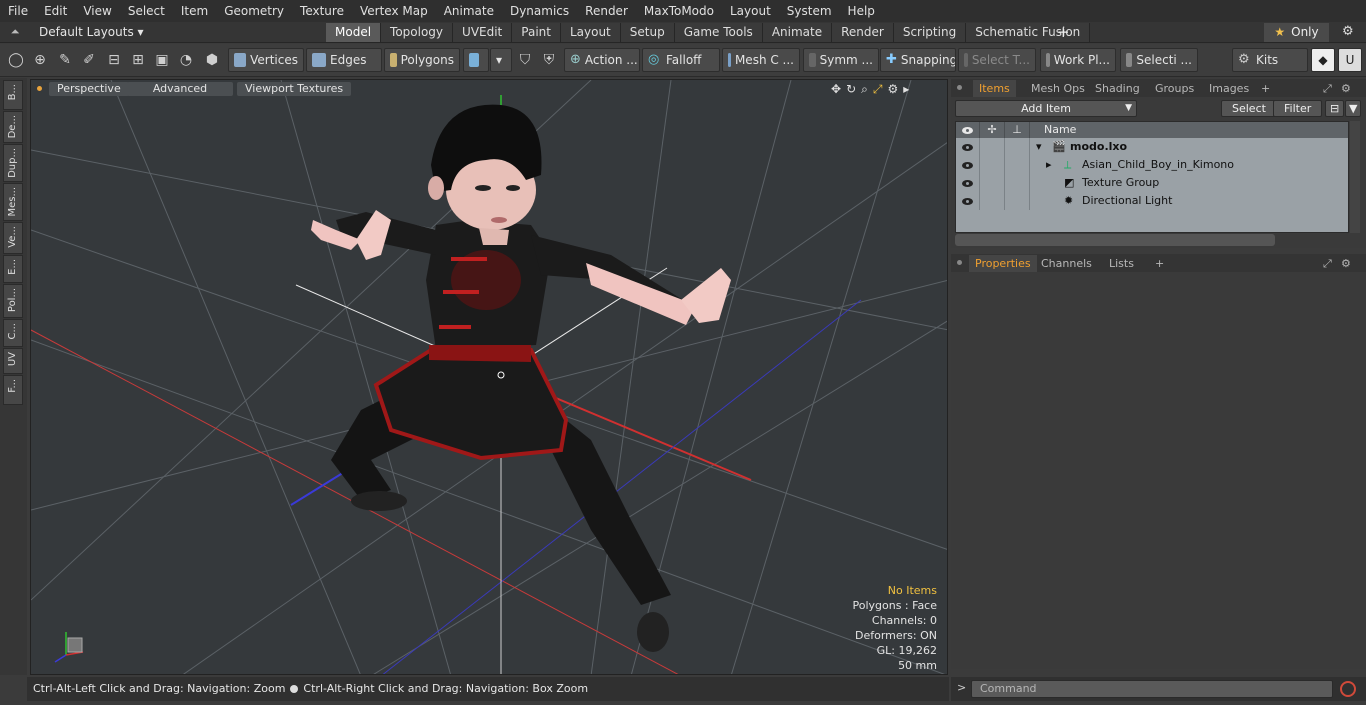 This screenshot has height=705, width=1366. Describe the element at coordinates (1066, 263) in the screenshot. I see `tab-channels: Channels` at that location.